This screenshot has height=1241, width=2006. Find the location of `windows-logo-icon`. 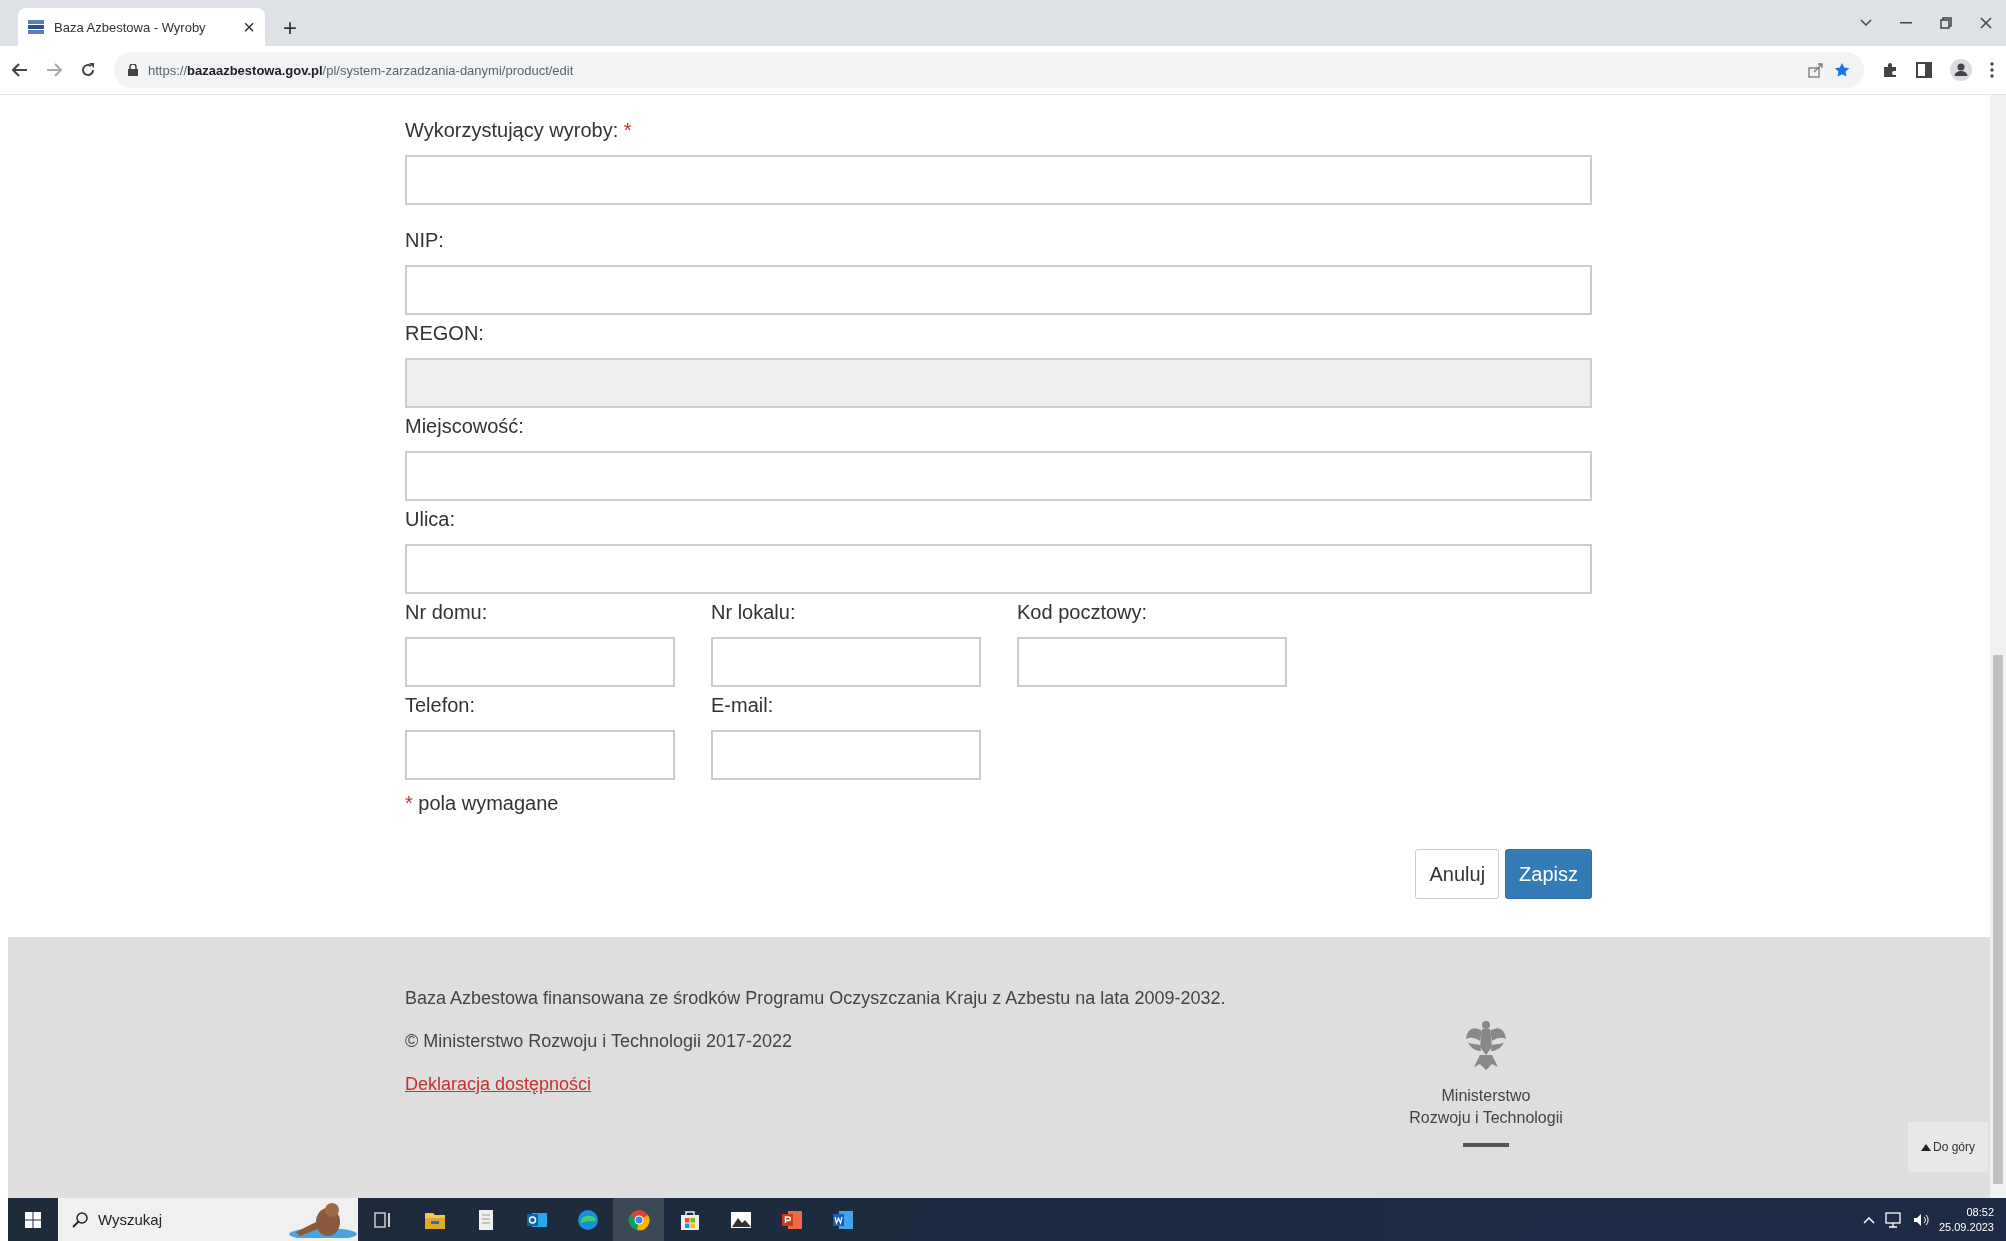

windows-logo-icon is located at coordinates (33, 1219).